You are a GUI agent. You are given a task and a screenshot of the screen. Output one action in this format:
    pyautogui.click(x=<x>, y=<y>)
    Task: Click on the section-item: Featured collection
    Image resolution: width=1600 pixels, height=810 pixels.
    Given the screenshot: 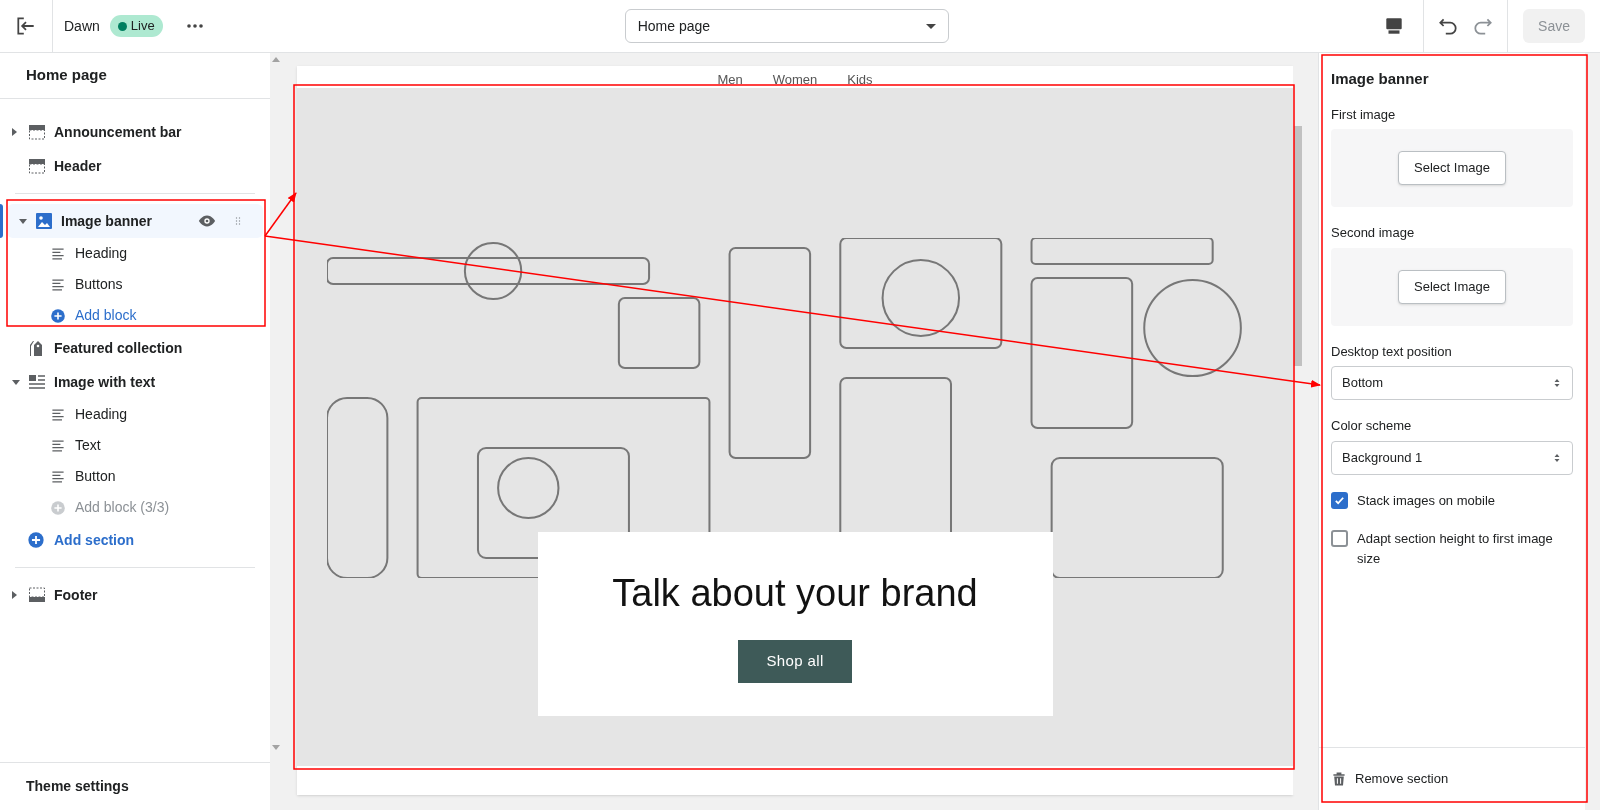 What is the action you would take?
    pyautogui.click(x=135, y=348)
    